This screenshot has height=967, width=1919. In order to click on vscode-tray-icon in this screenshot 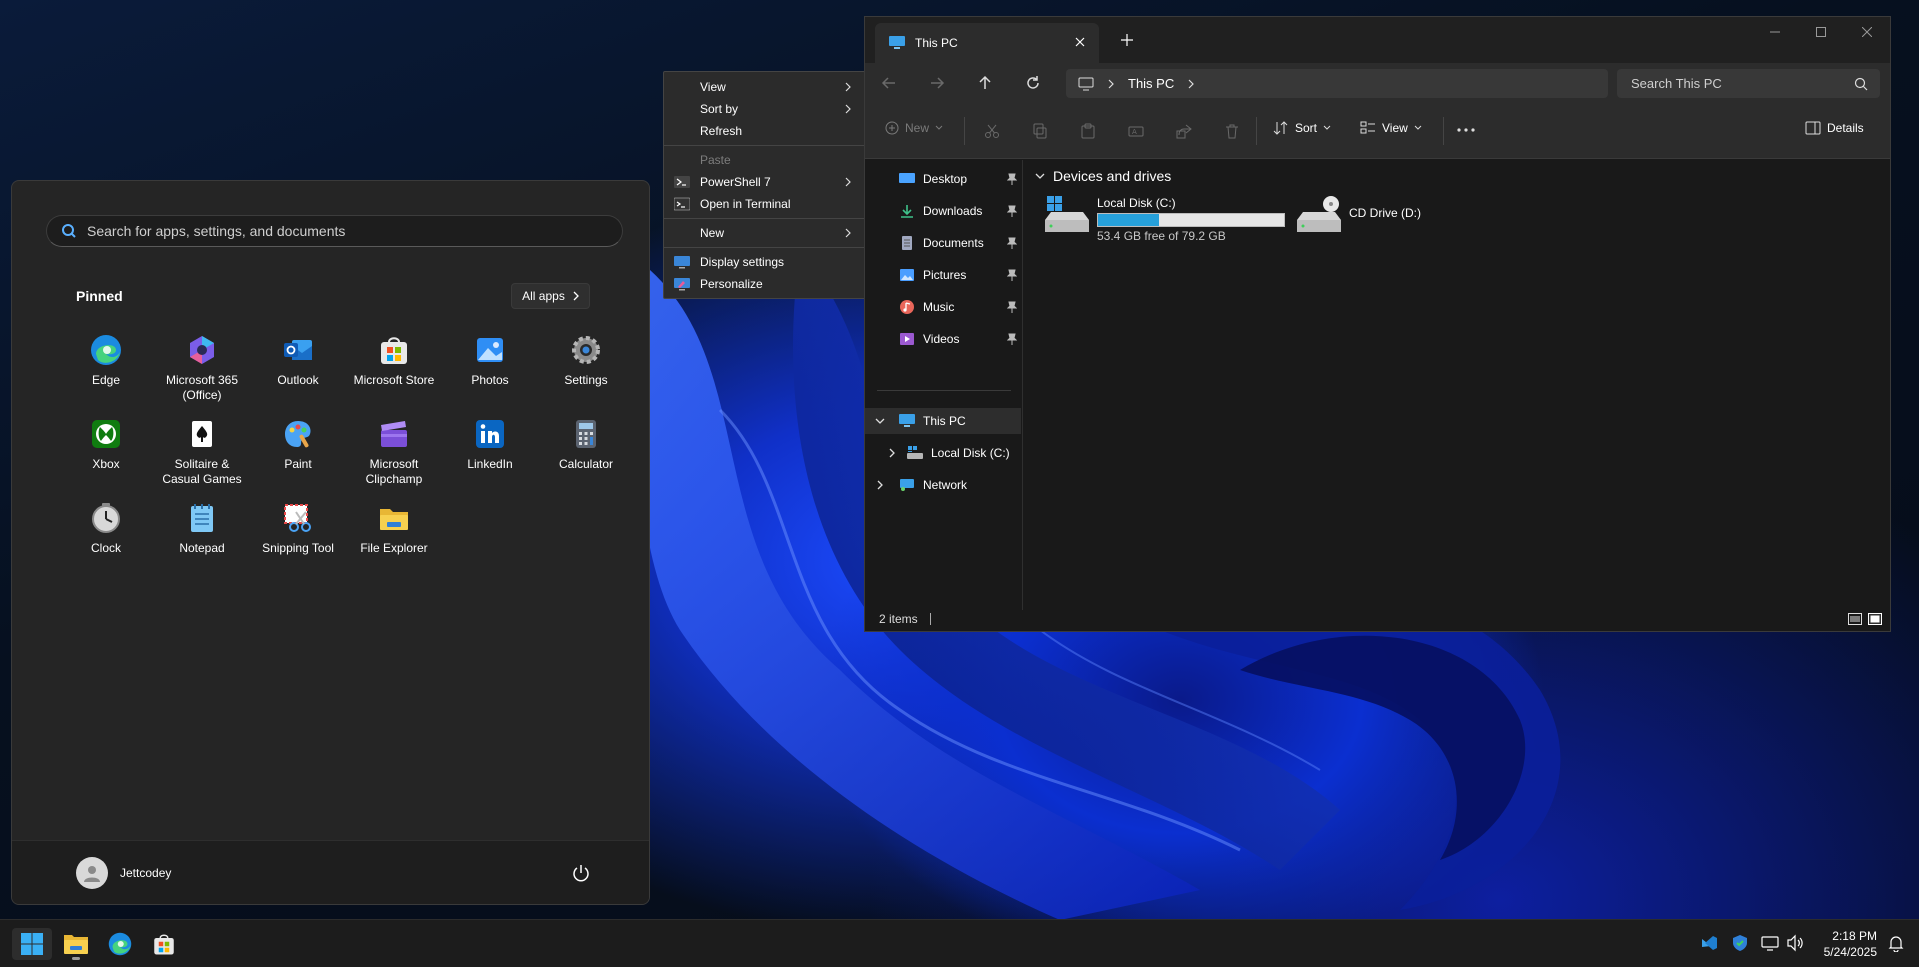, I will do `click(1709, 943)`.